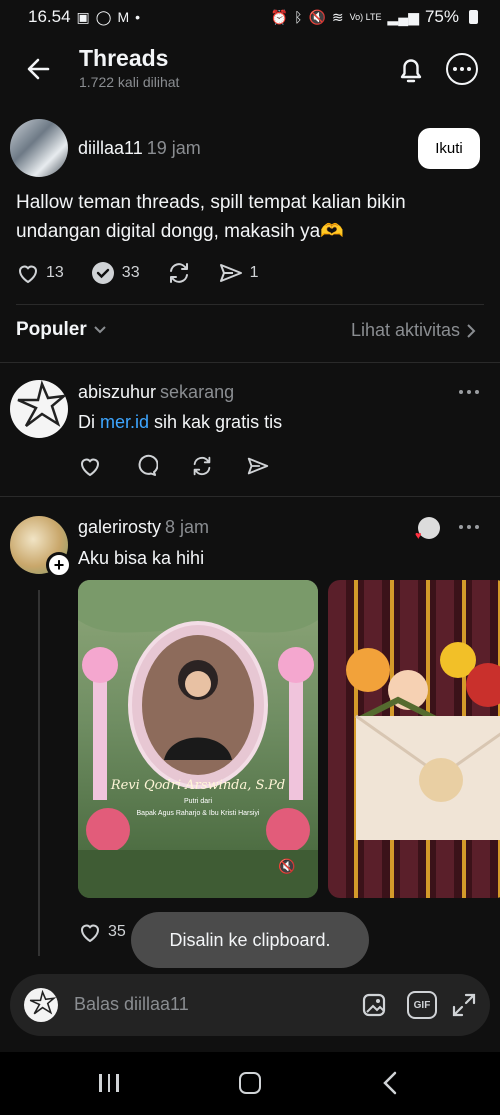  I want to click on back-nav-button, so click(390, 1083).